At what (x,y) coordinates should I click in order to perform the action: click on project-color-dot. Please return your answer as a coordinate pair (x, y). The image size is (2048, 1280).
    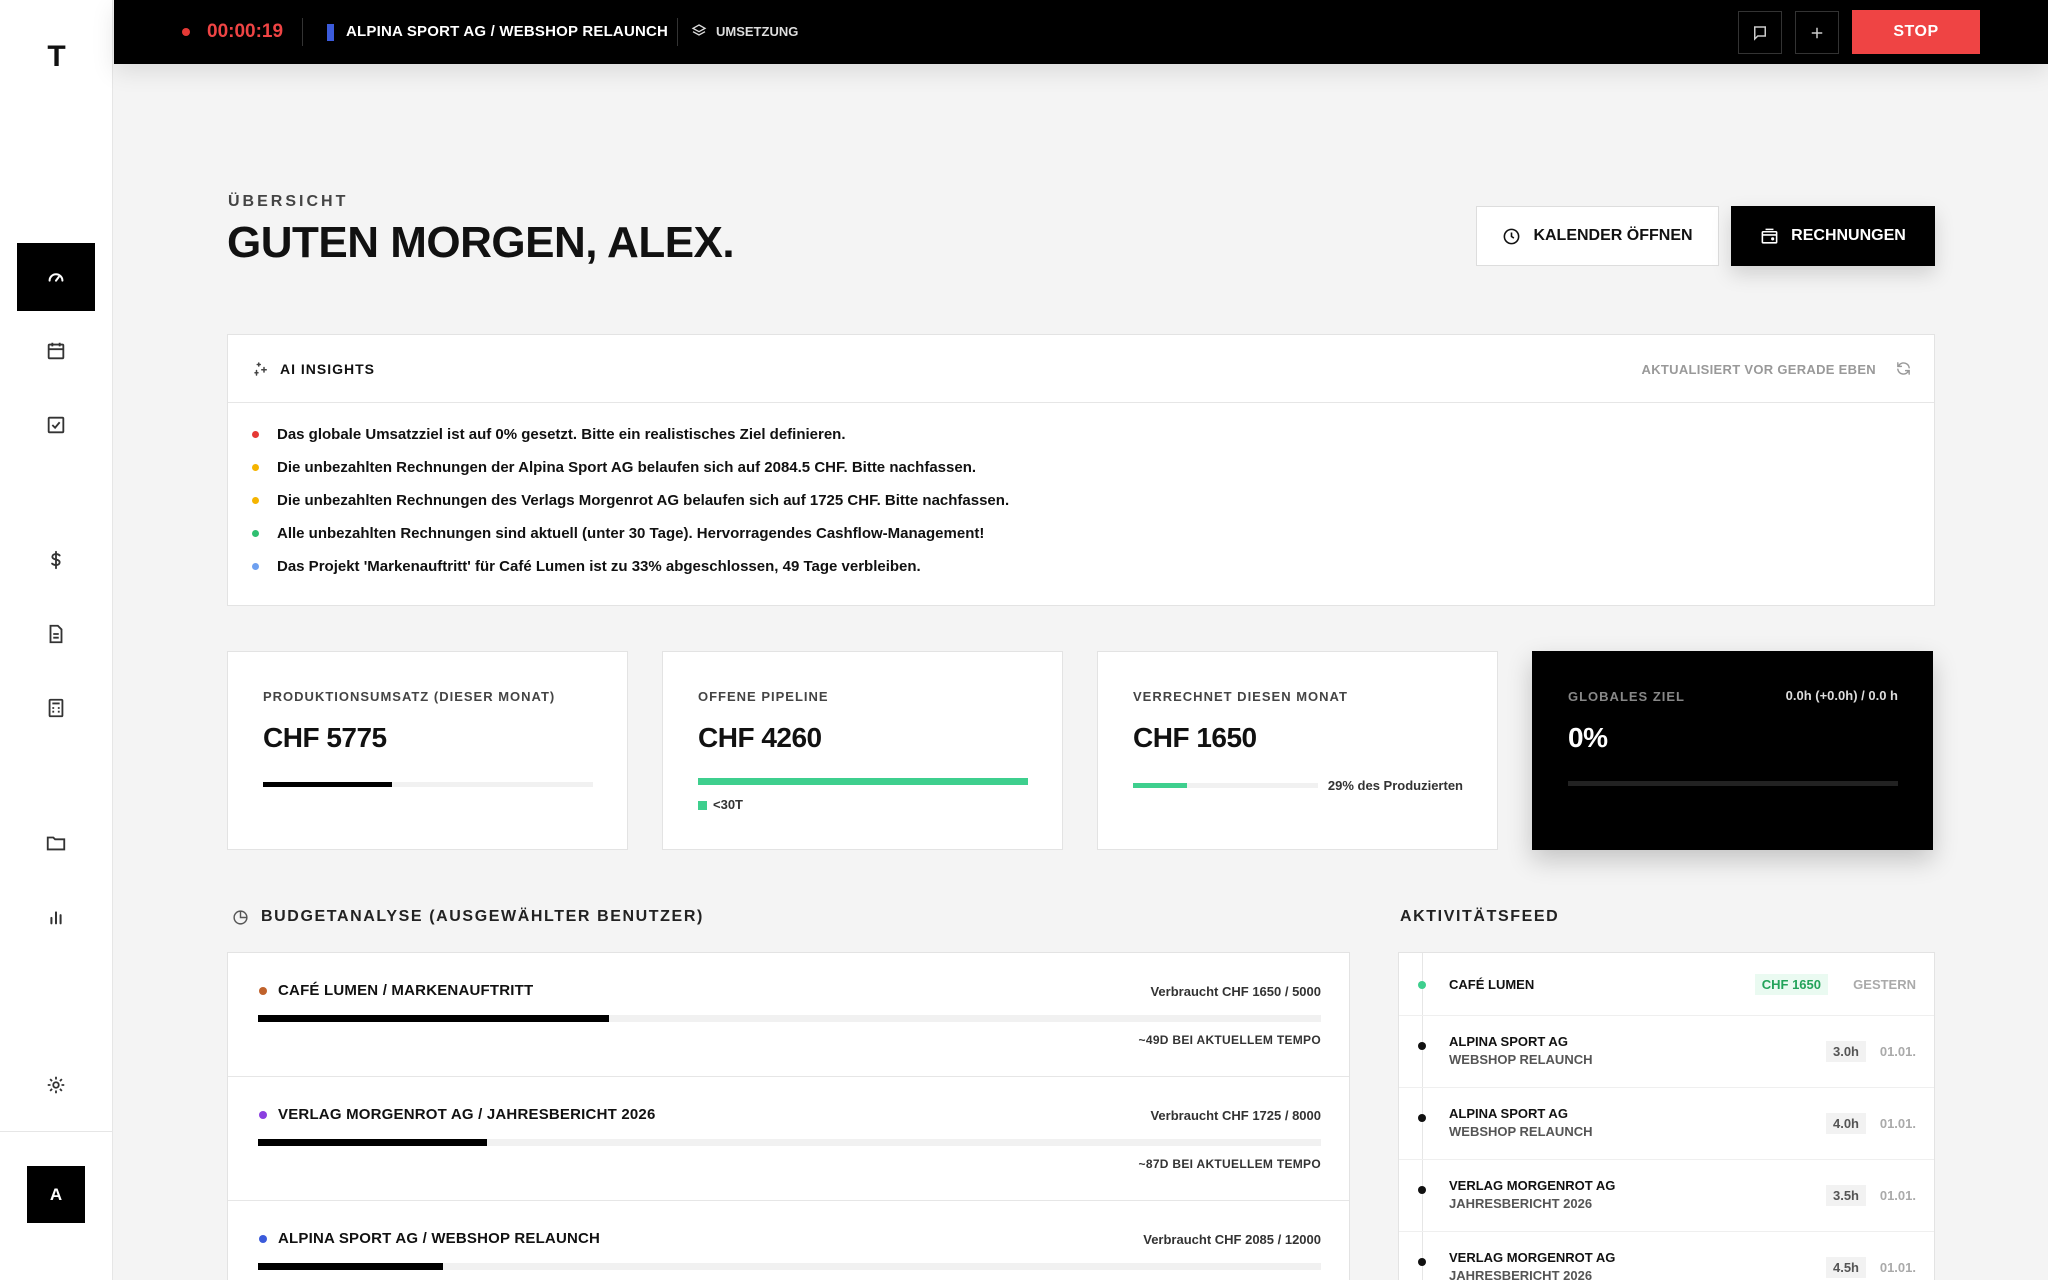
    Looking at the image, I should click on (263, 1115).